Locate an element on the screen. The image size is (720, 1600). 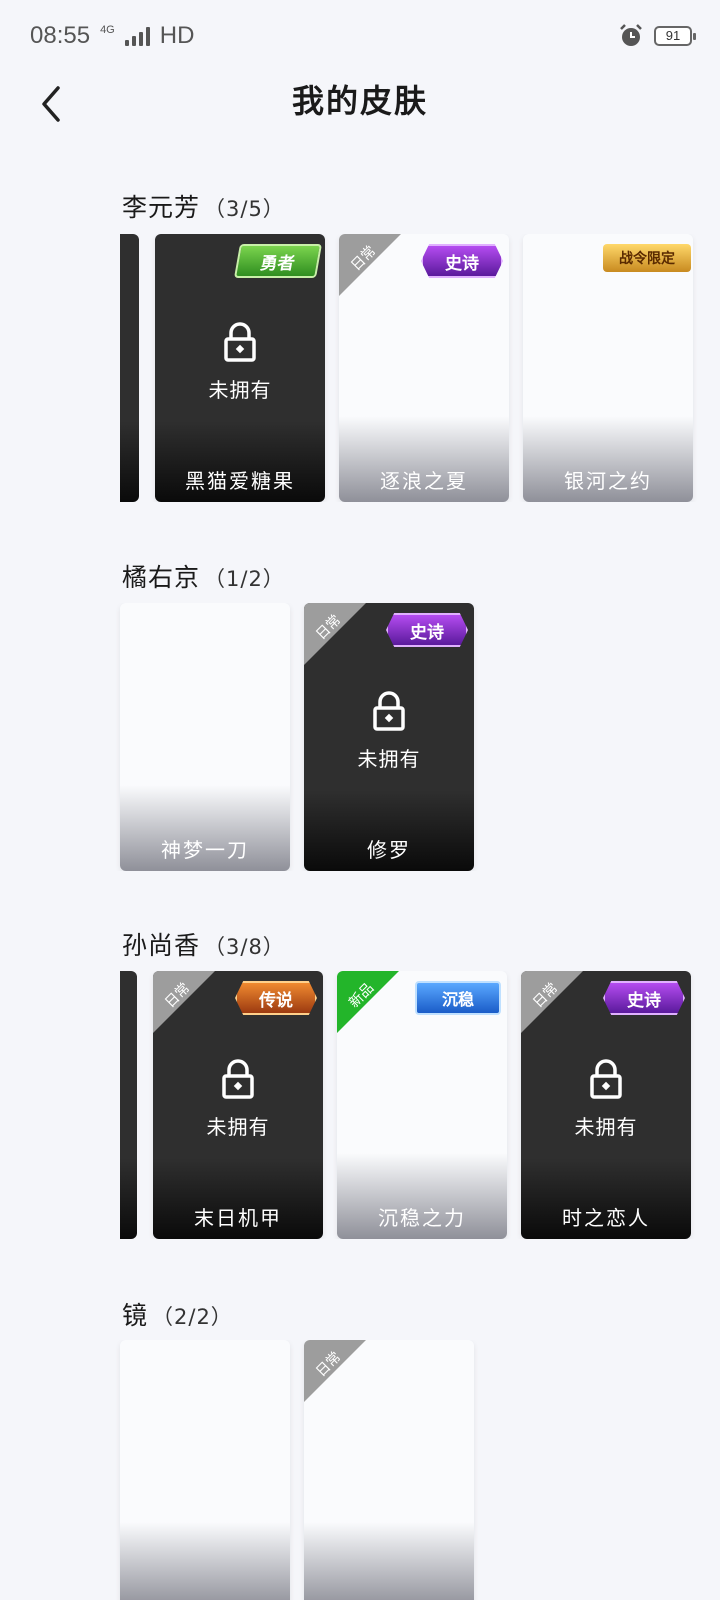
skin-card: 日常 传说 未拥有 末日机甲 is located at coordinates (238, 1105).